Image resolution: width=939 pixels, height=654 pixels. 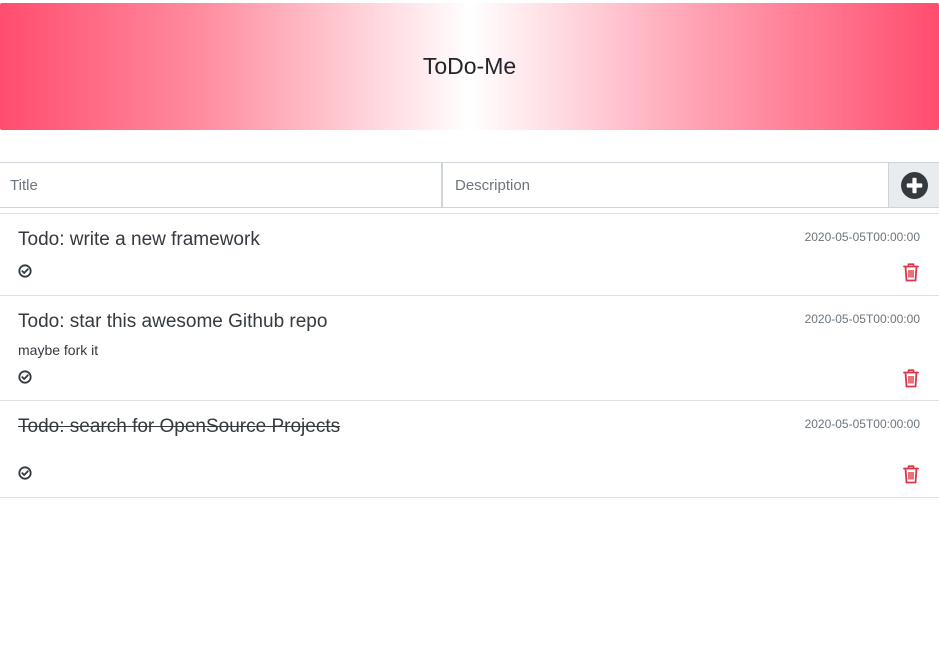 I want to click on new-todo-form, so click(x=469, y=185).